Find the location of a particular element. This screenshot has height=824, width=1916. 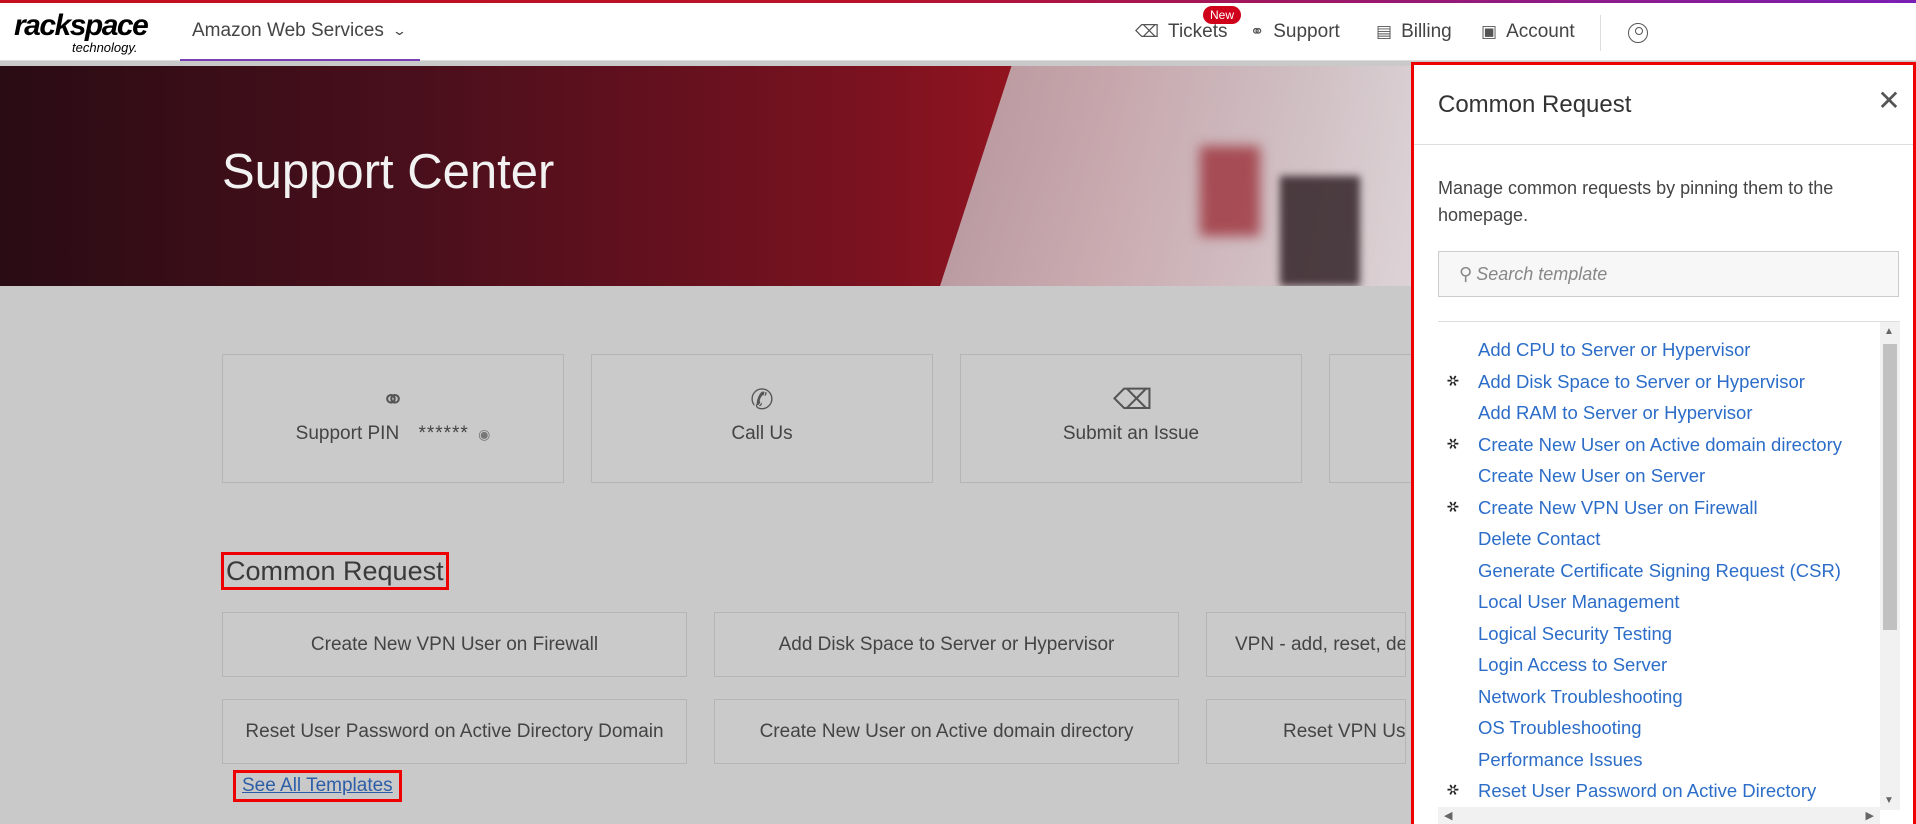

nav-account: ▣ Account is located at coordinates (1528, 32).